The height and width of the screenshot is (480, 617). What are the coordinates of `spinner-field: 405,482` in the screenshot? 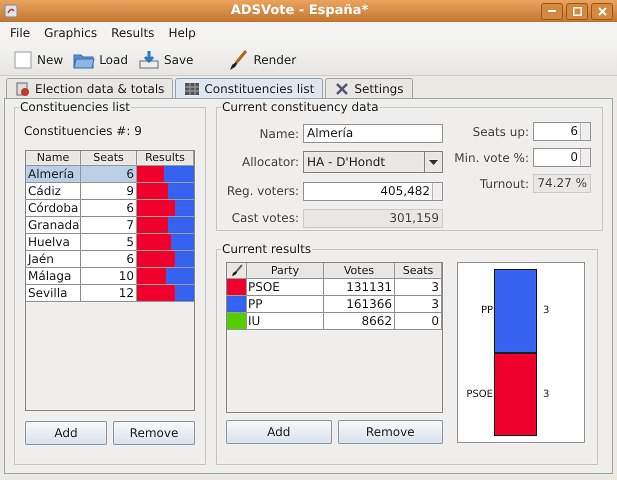 It's located at (373, 191).